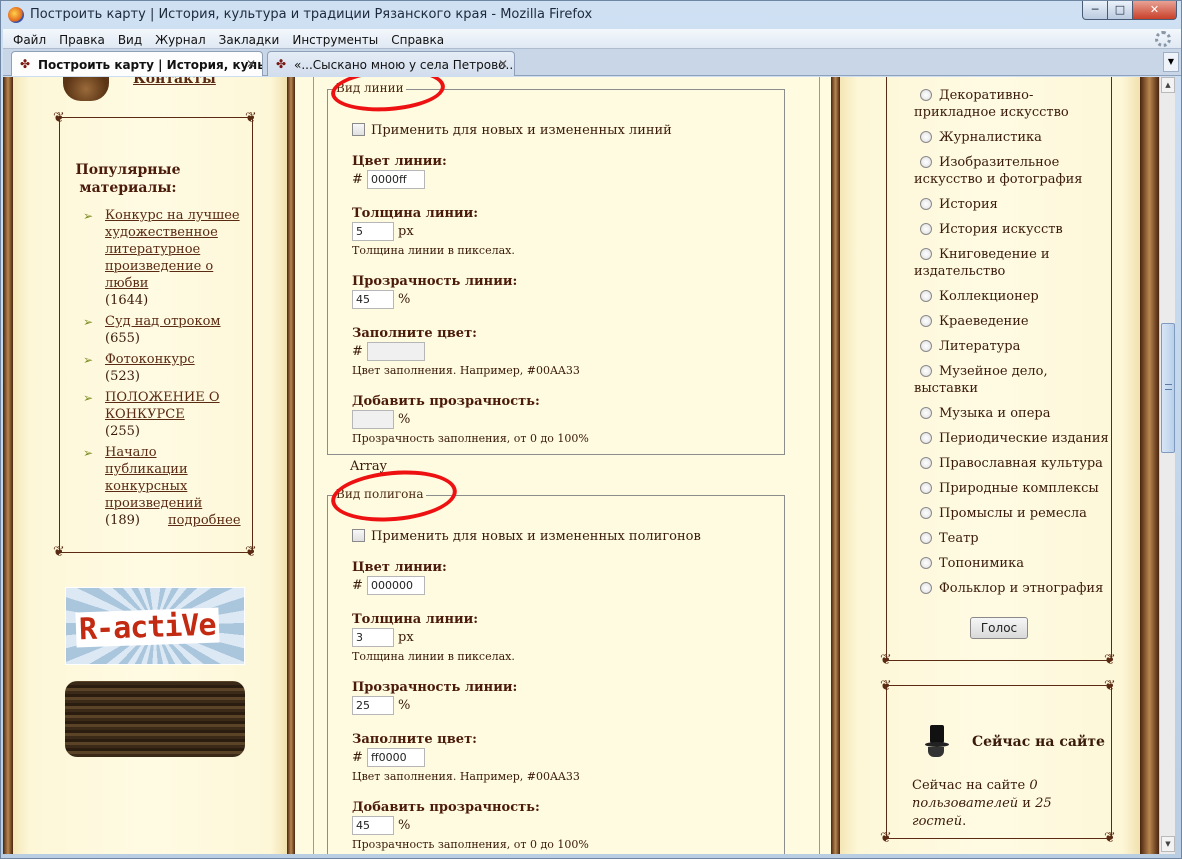 This screenshot has height=859, width=1182. What do you see at coordinates (1168, 844) in the screenshot?
I see `scroll-down-icon: ▼` at bounding box center [1168, 844].